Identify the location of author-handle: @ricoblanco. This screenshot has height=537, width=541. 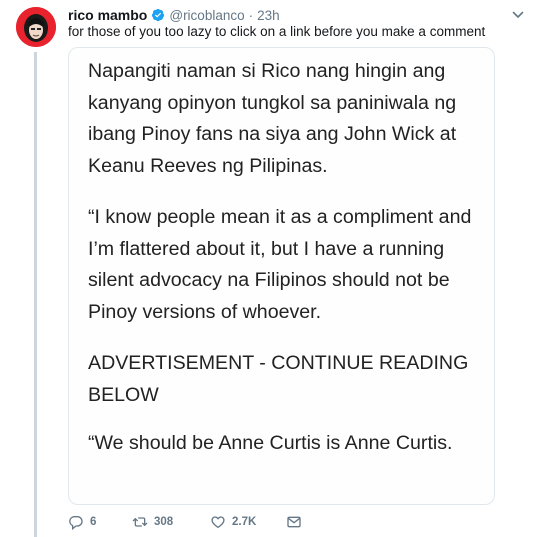
(206, 15).